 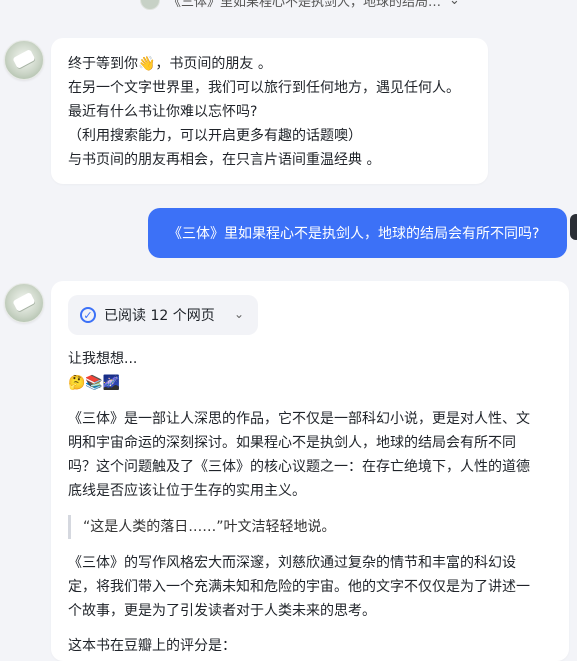 I want to click on user-avatar, so click(x=573, y=227).